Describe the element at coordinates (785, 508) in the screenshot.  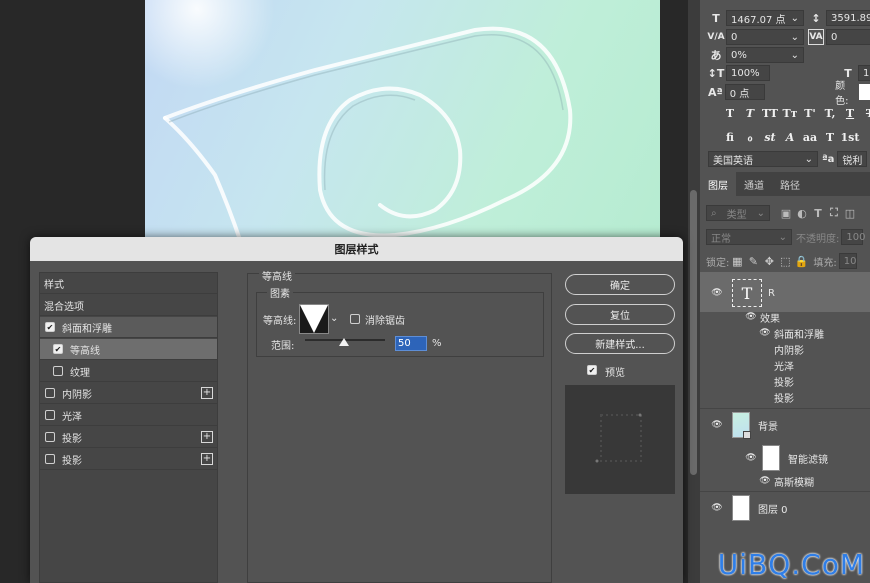
I see `layer-0: 👁 图层 0` at that location.